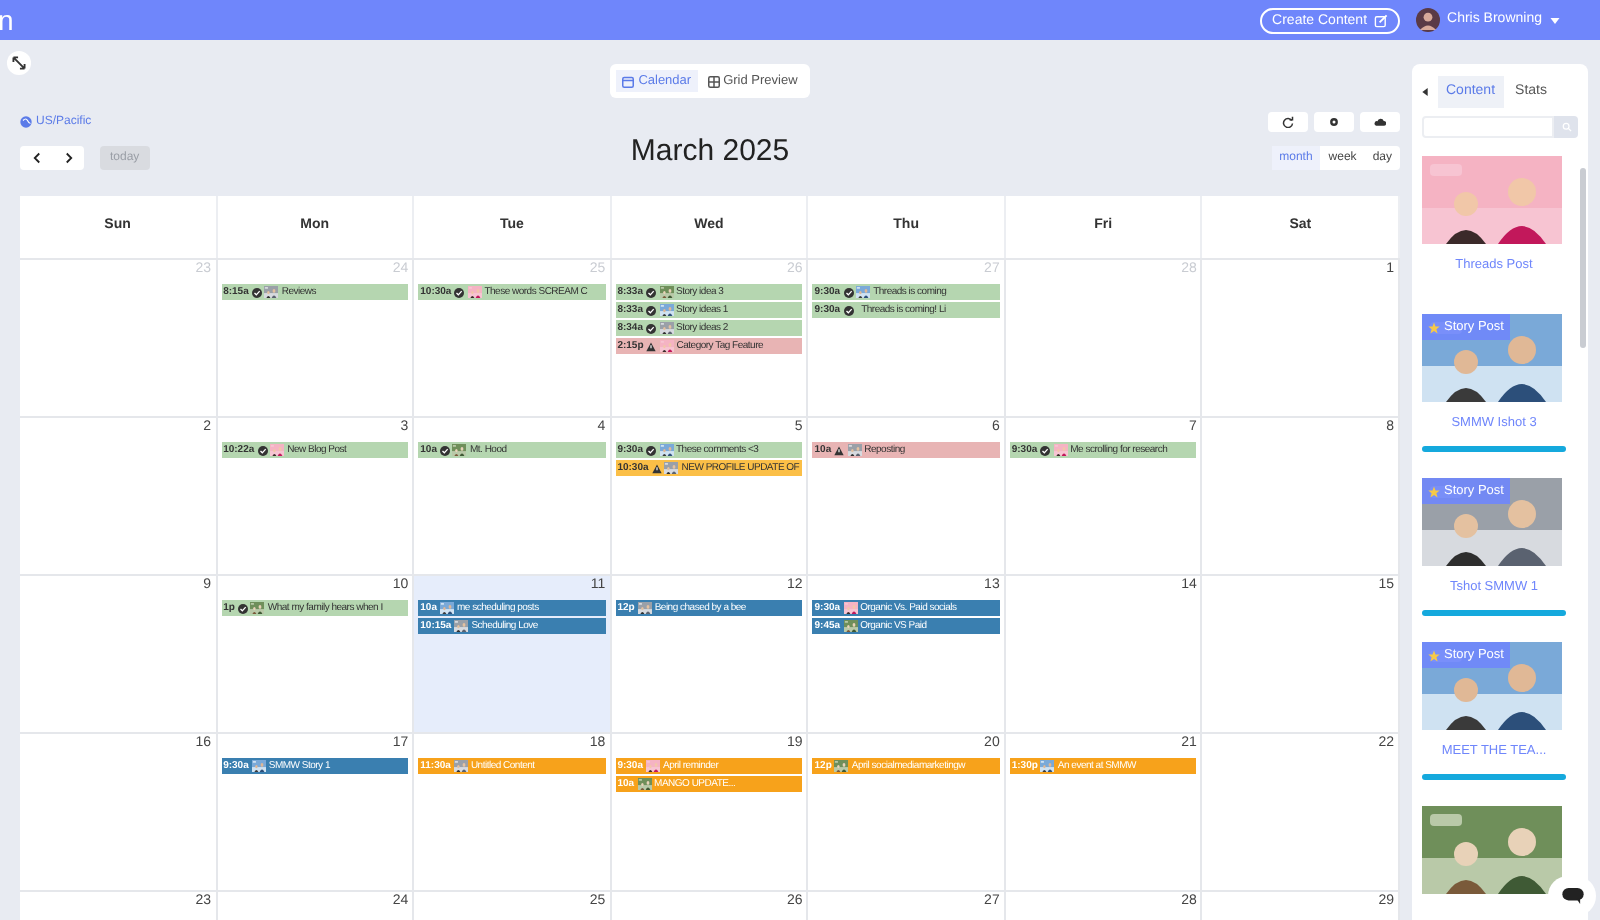  I want to click on calendar-icon, so click(628, 81).